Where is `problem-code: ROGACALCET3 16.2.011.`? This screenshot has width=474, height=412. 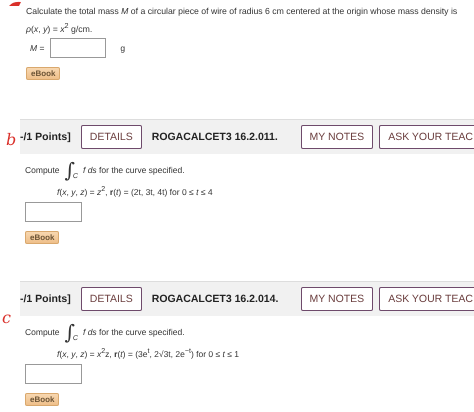 problem-code: ROGACALCET3 16.2.011. is located at coordinates (215, 136).